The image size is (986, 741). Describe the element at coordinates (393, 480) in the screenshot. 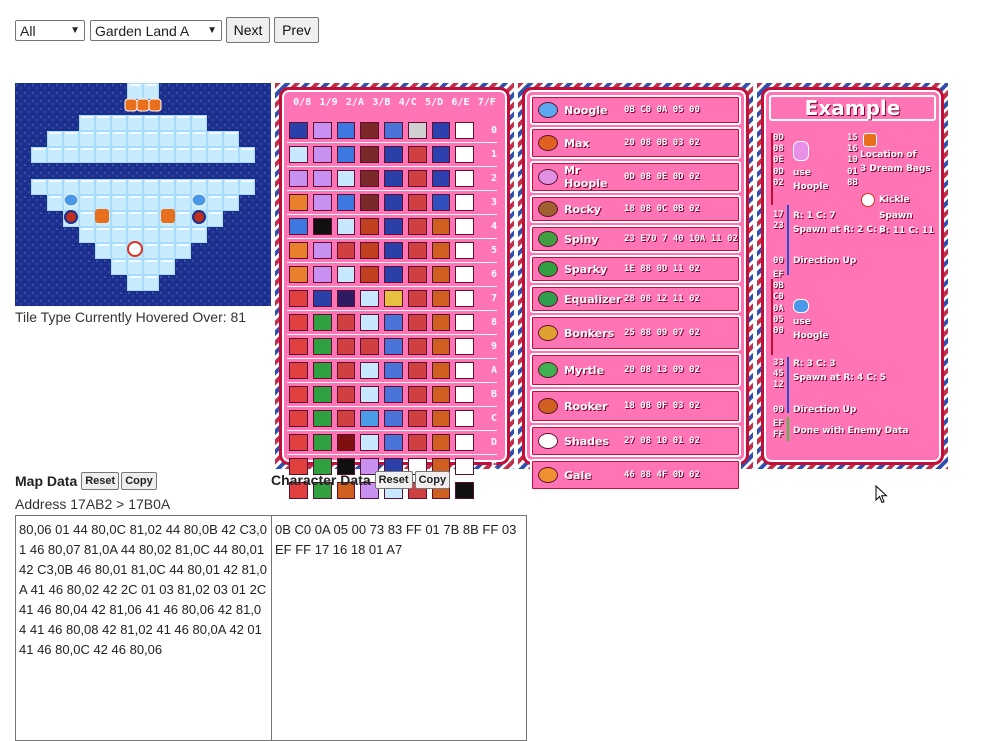

I see `character-reset-button: Reset` at that location.